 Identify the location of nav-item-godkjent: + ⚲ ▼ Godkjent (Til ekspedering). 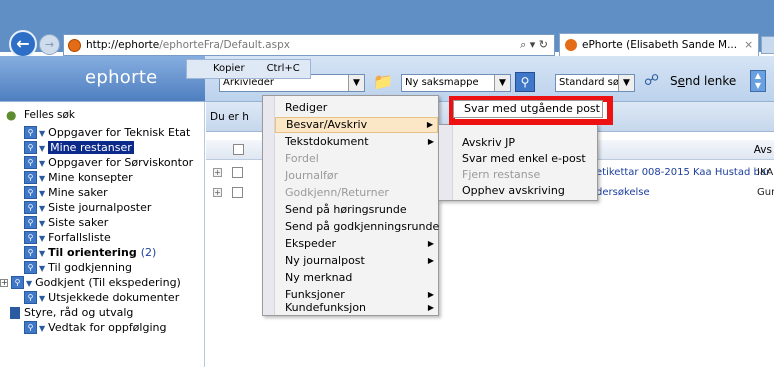
(90, 283).